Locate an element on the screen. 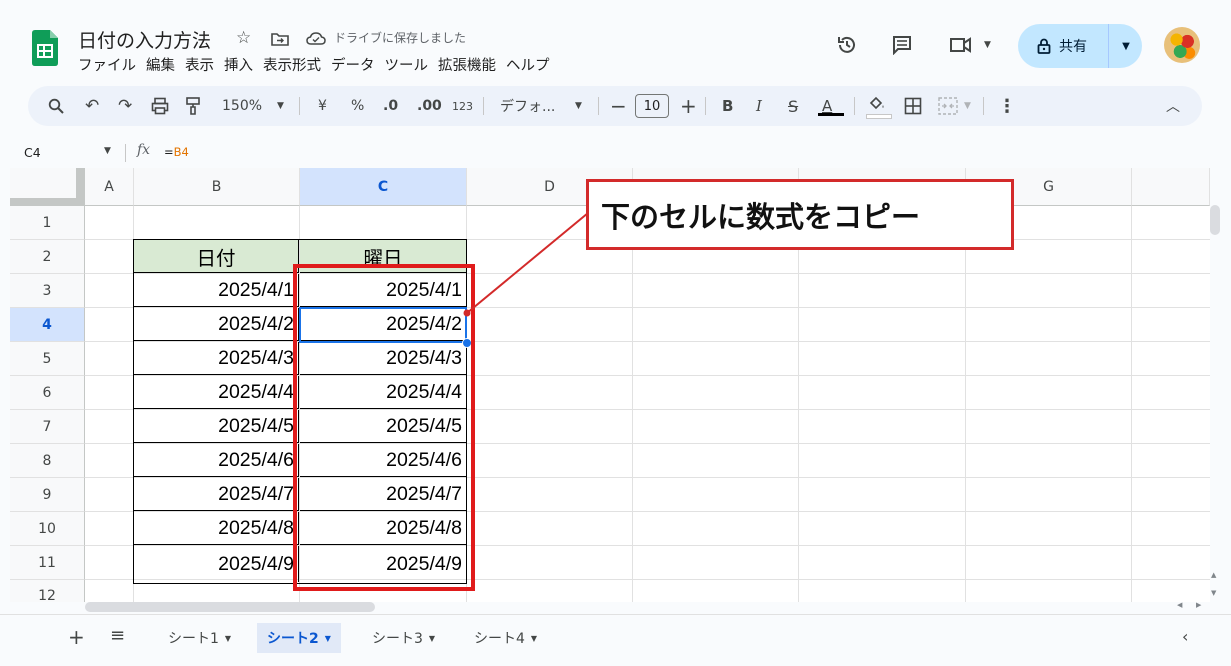  scroll-up-arrow-icon: ▲ is located at coordinates (1213, 575).